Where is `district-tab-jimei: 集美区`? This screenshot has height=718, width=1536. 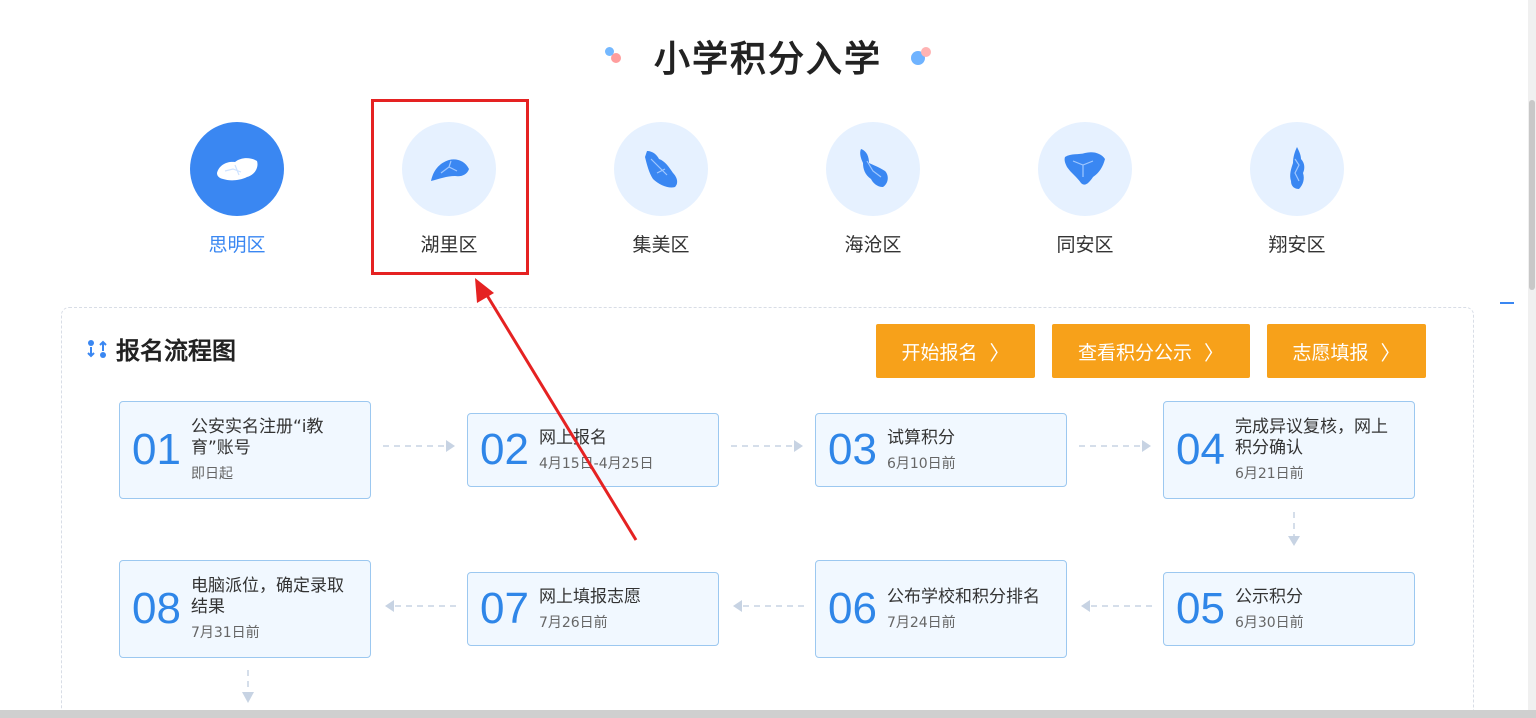
district-tab-jimei: 集美区 is located at coordinates (661, 189).